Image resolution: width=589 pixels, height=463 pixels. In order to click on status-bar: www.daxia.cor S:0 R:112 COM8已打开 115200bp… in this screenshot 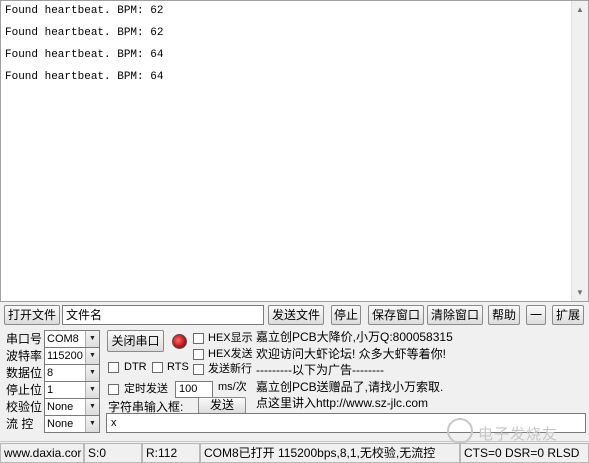, I will do `click(294, 452)`.